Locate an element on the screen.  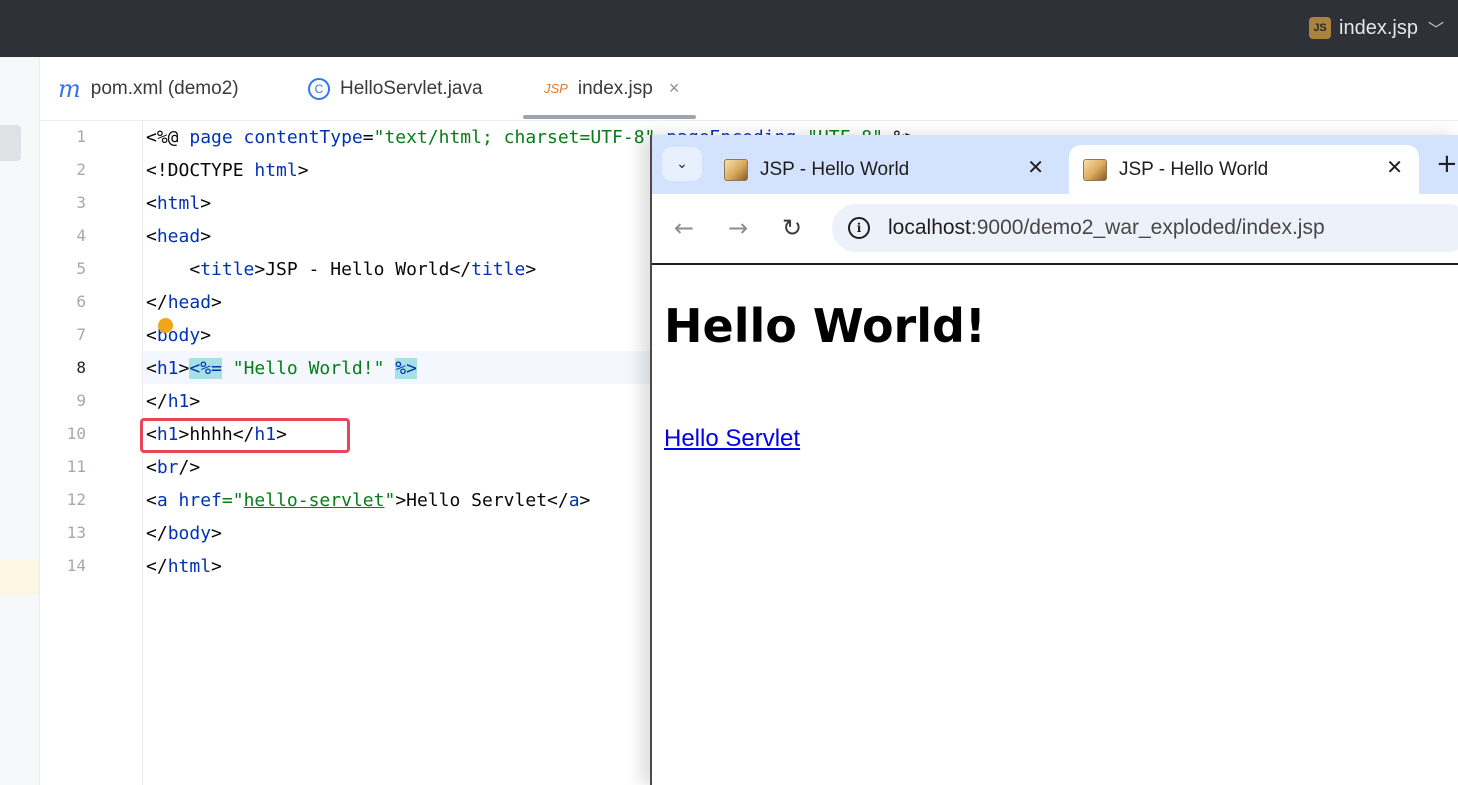
line-number: 2 is located at coordinates (81, 169).